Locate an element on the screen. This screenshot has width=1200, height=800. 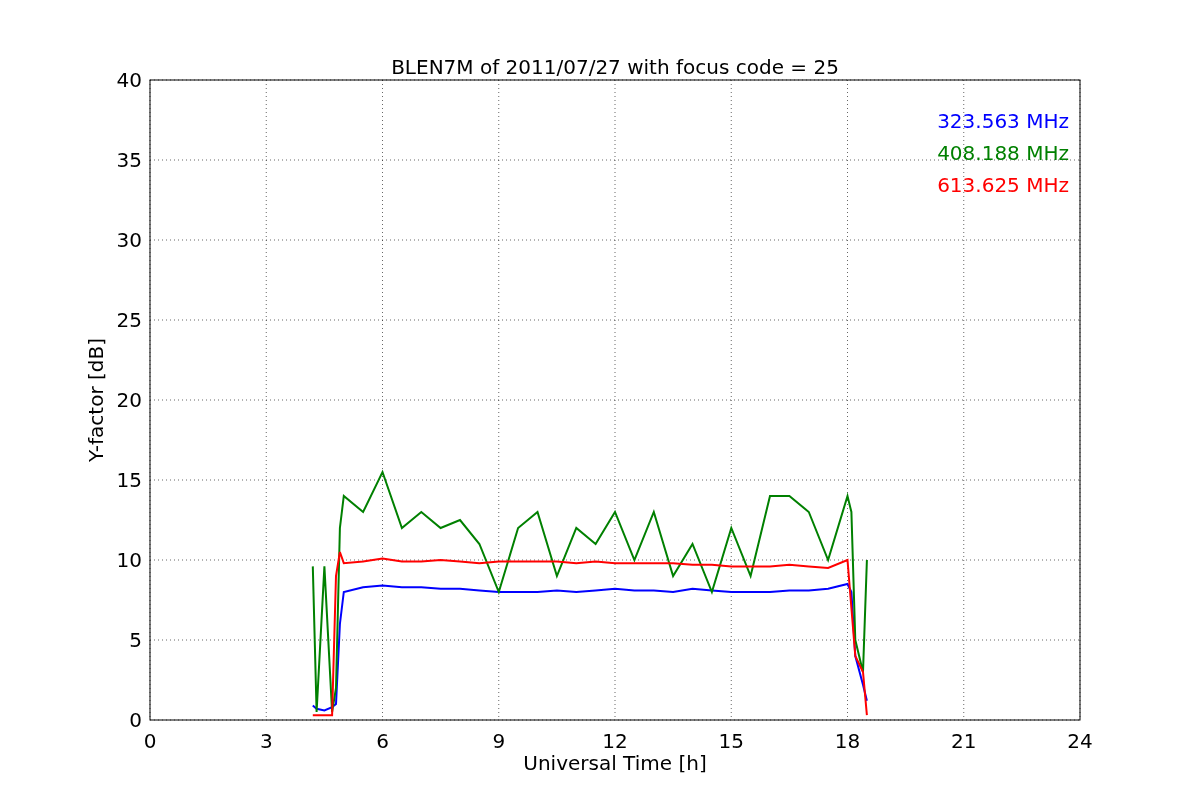
x-tick-label: 6 is located at coordinates (382, 741).